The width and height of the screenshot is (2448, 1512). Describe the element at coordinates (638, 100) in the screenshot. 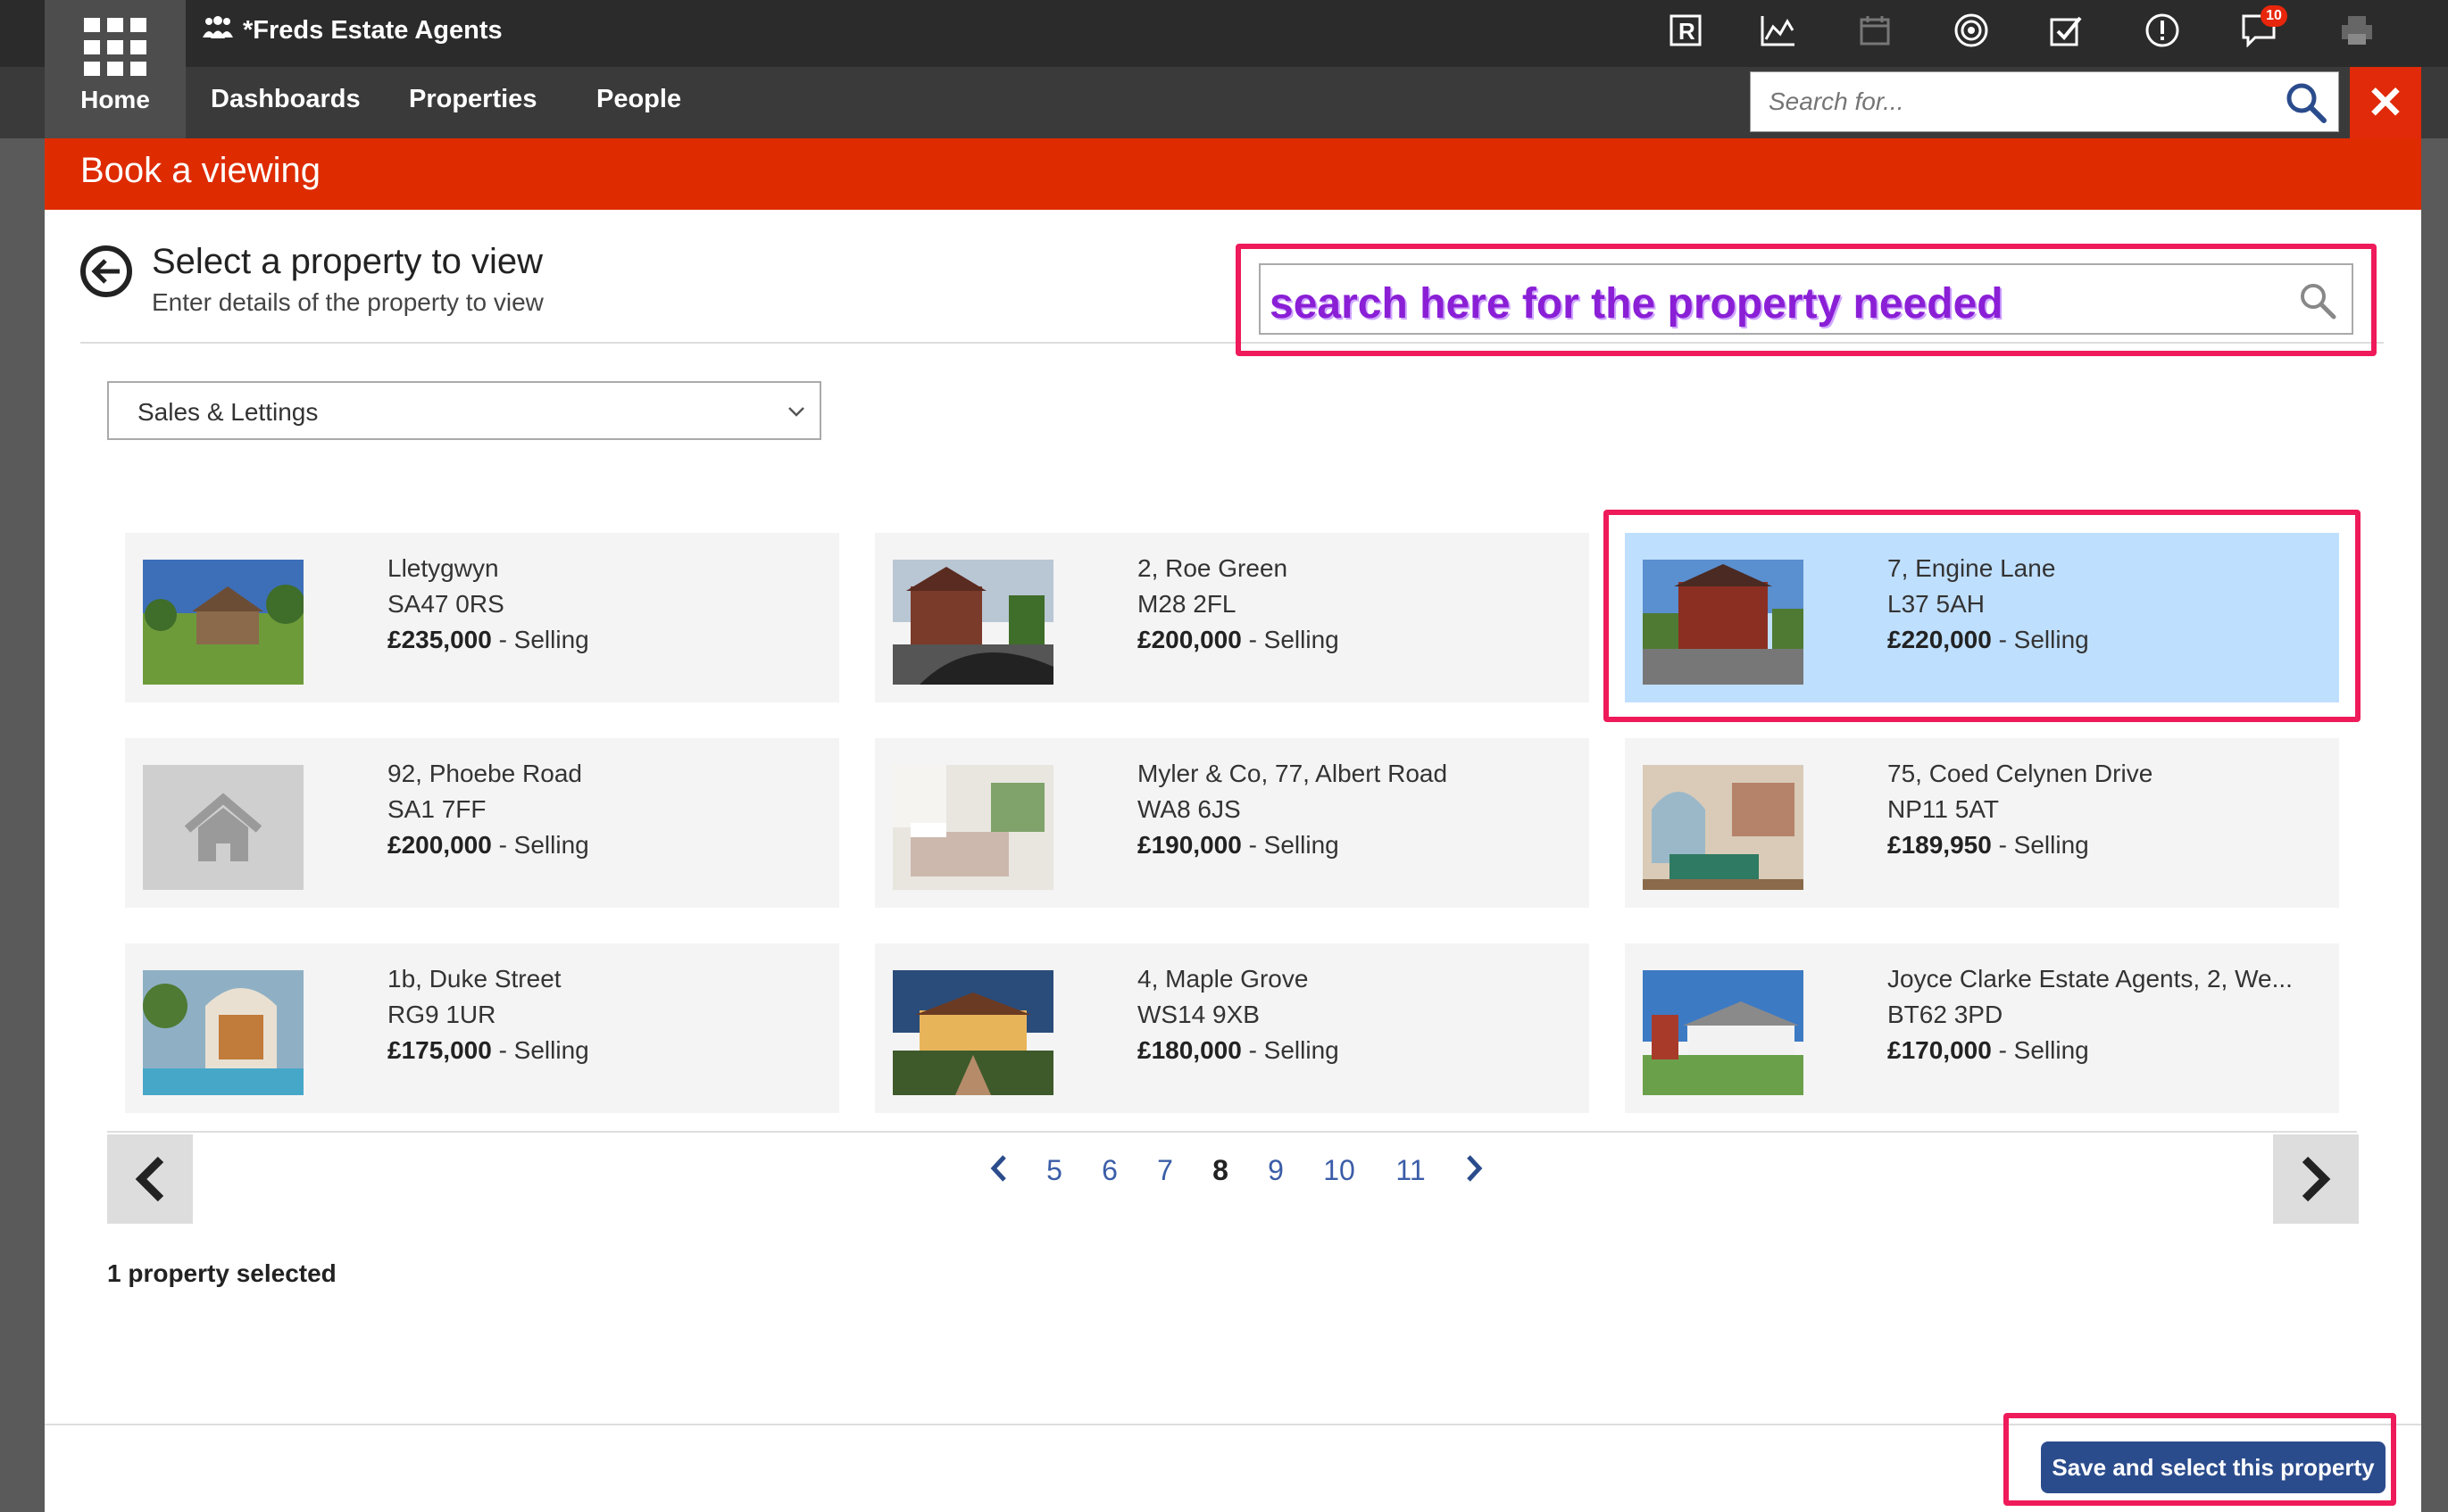

I see `nav-people: People` at that location.